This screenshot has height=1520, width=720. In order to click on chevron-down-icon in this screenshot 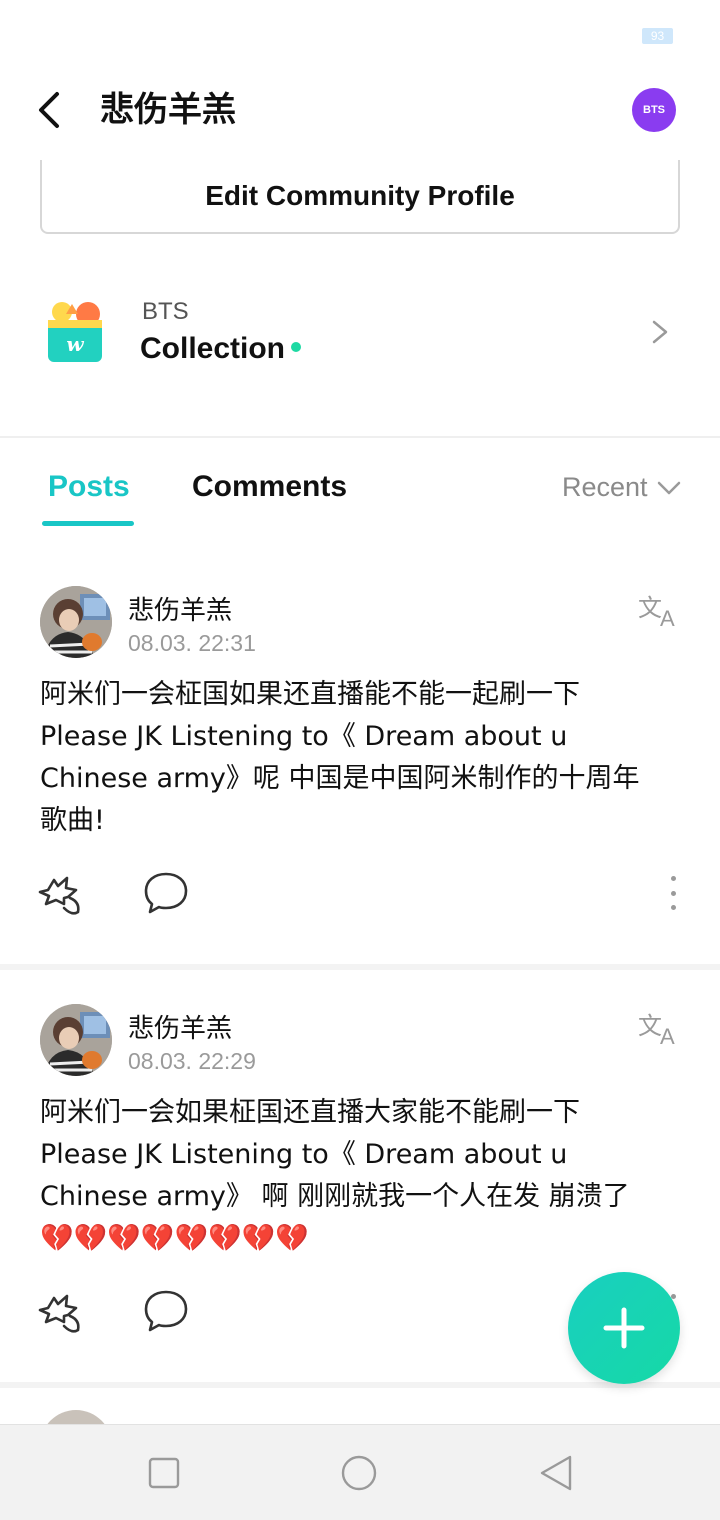, I will do `click(668, 487)`.